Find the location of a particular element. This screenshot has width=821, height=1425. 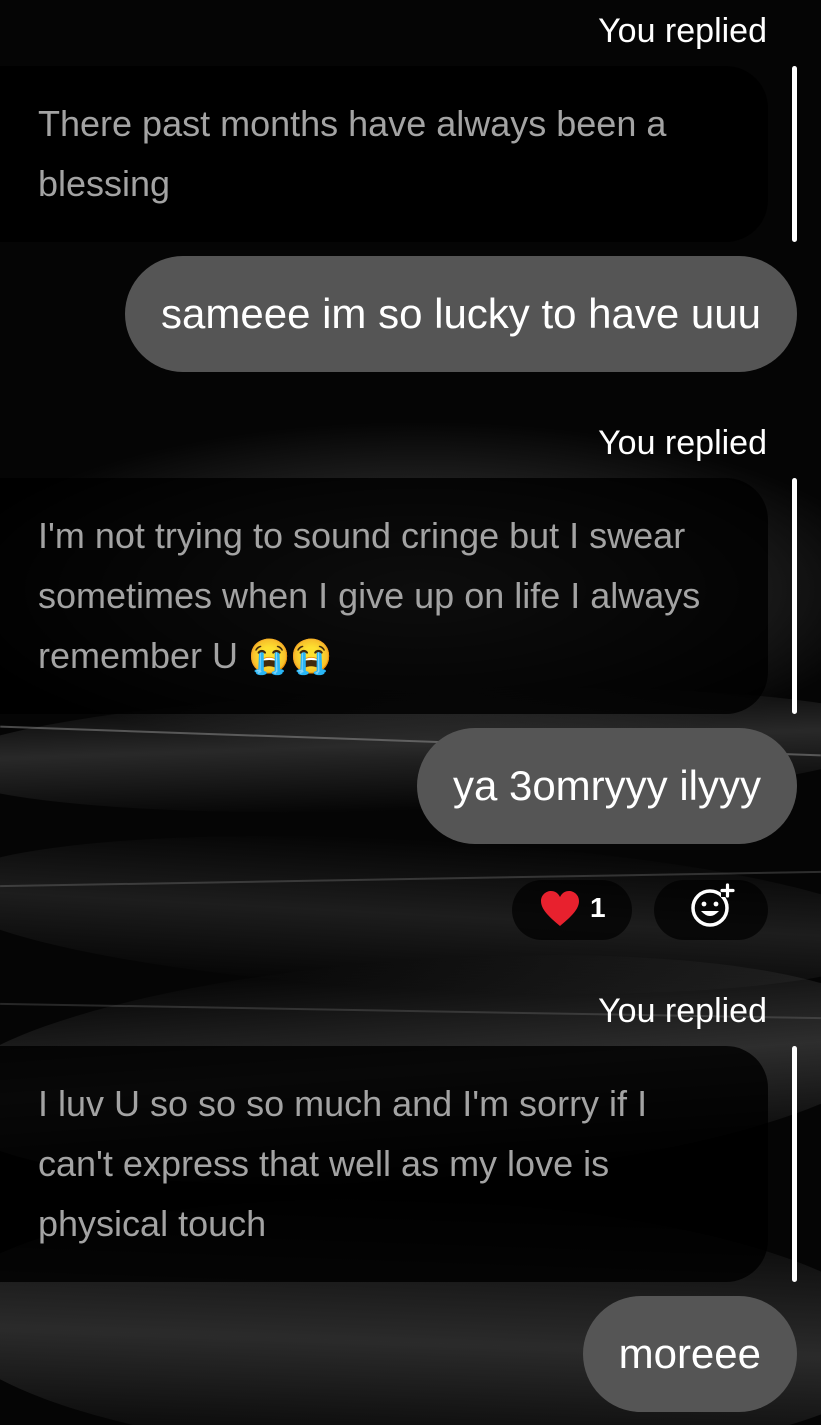

heart-reaction-chip: 1 is located at coordinates (572, 910).